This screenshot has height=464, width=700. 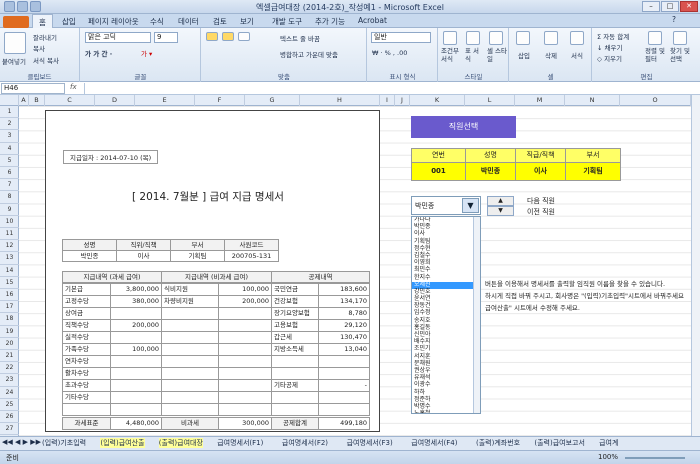 I want to click on row-header: 21, so click(x=9, y=356).